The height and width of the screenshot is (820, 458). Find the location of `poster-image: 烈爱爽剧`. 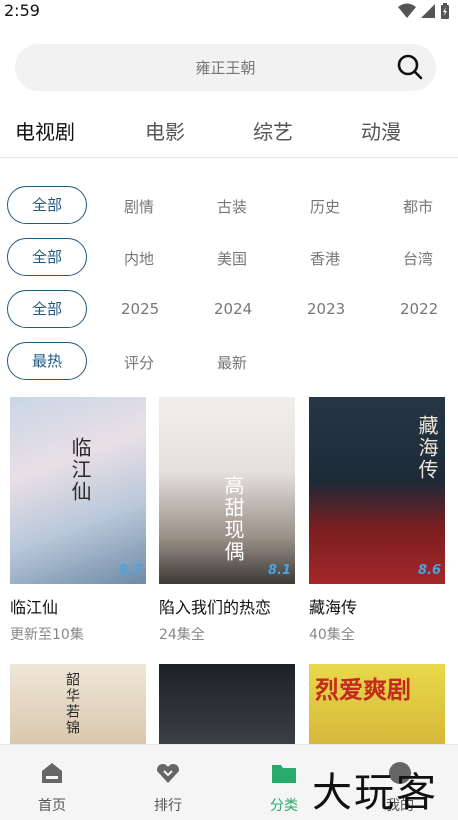

poster-image: 烈爱爽剧 is located at coordinates (377, 704).